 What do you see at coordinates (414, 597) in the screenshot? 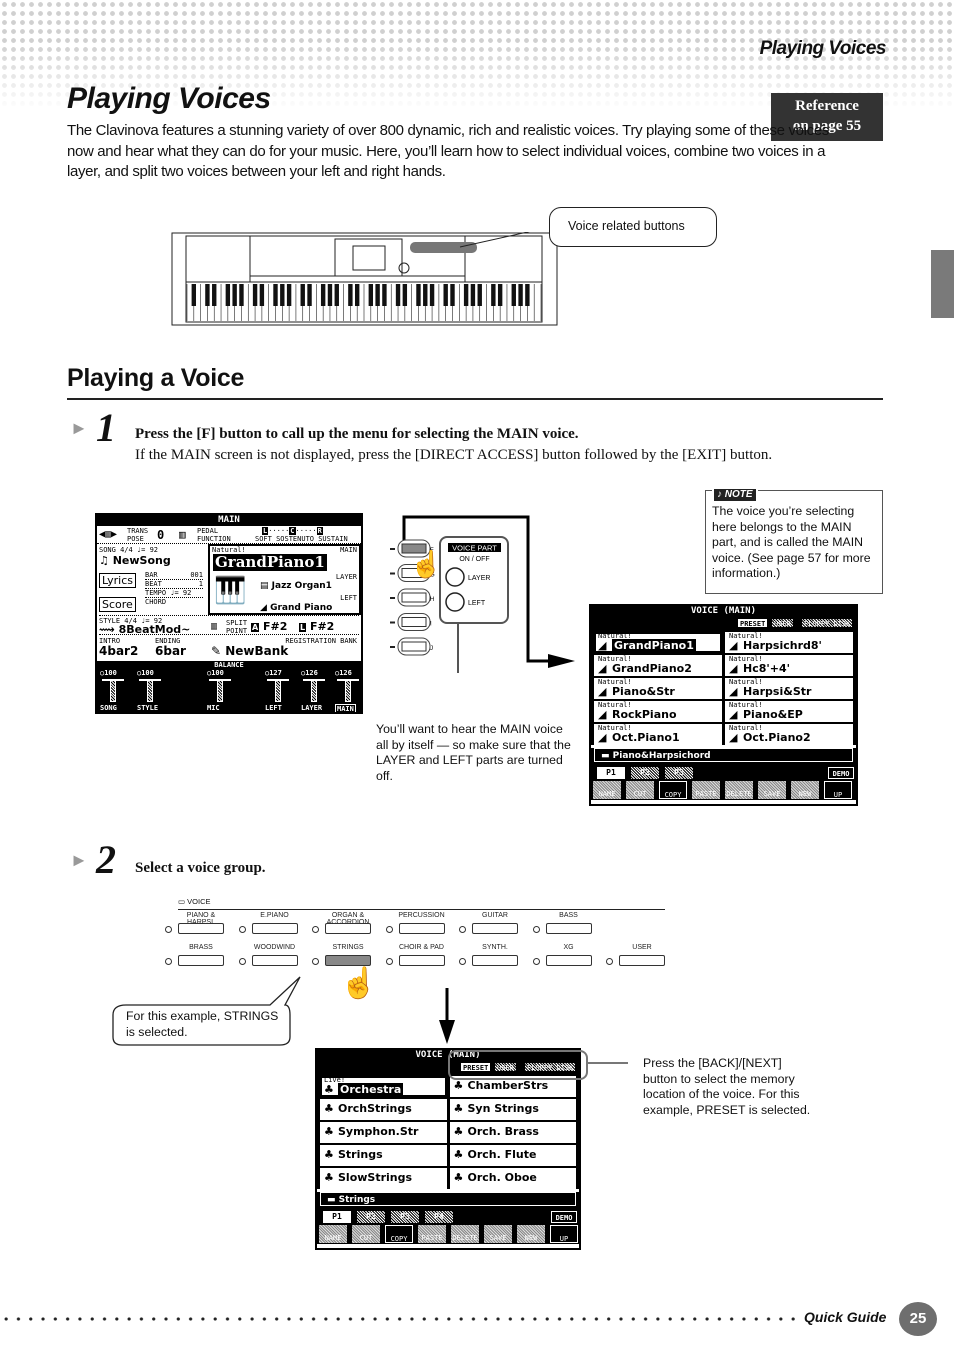
I see `button-h` at bounding box center [414, 597].